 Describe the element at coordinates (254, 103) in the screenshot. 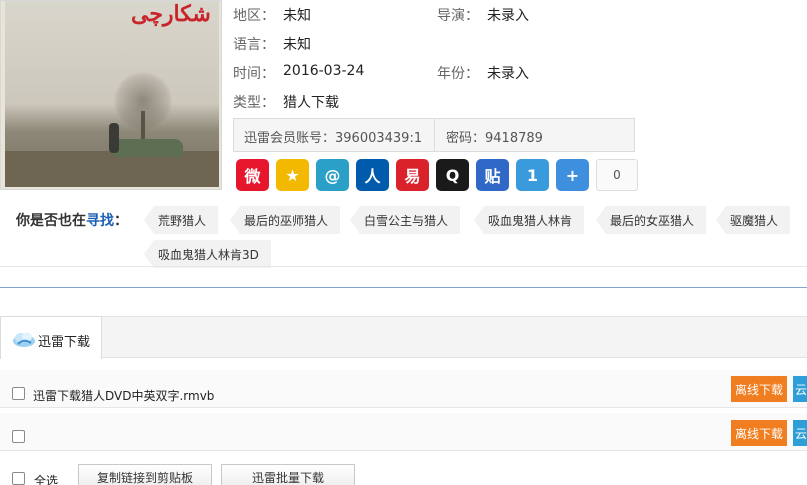

I see `type-label: 类型：` at that location.